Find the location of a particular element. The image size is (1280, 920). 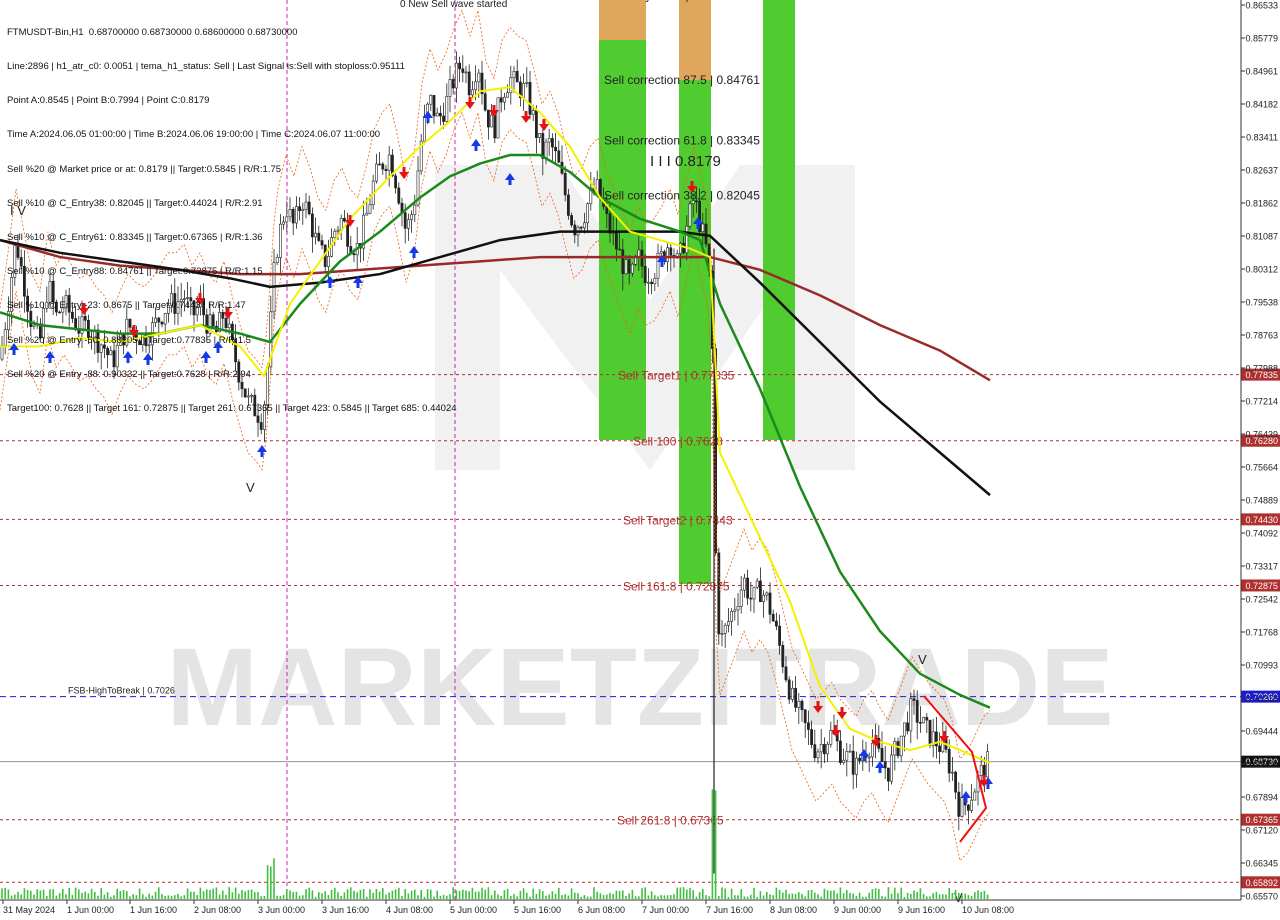

wave-label-iii: I I I 0.8179 is located at coordinates (685, 161).